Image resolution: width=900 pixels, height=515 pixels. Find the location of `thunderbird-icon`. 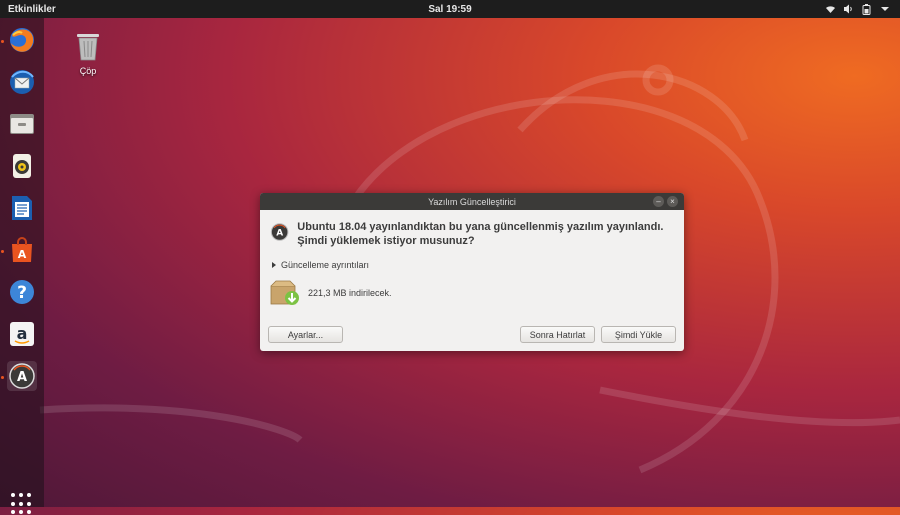

thunderbird-icon is located at coordinates (22, 82).